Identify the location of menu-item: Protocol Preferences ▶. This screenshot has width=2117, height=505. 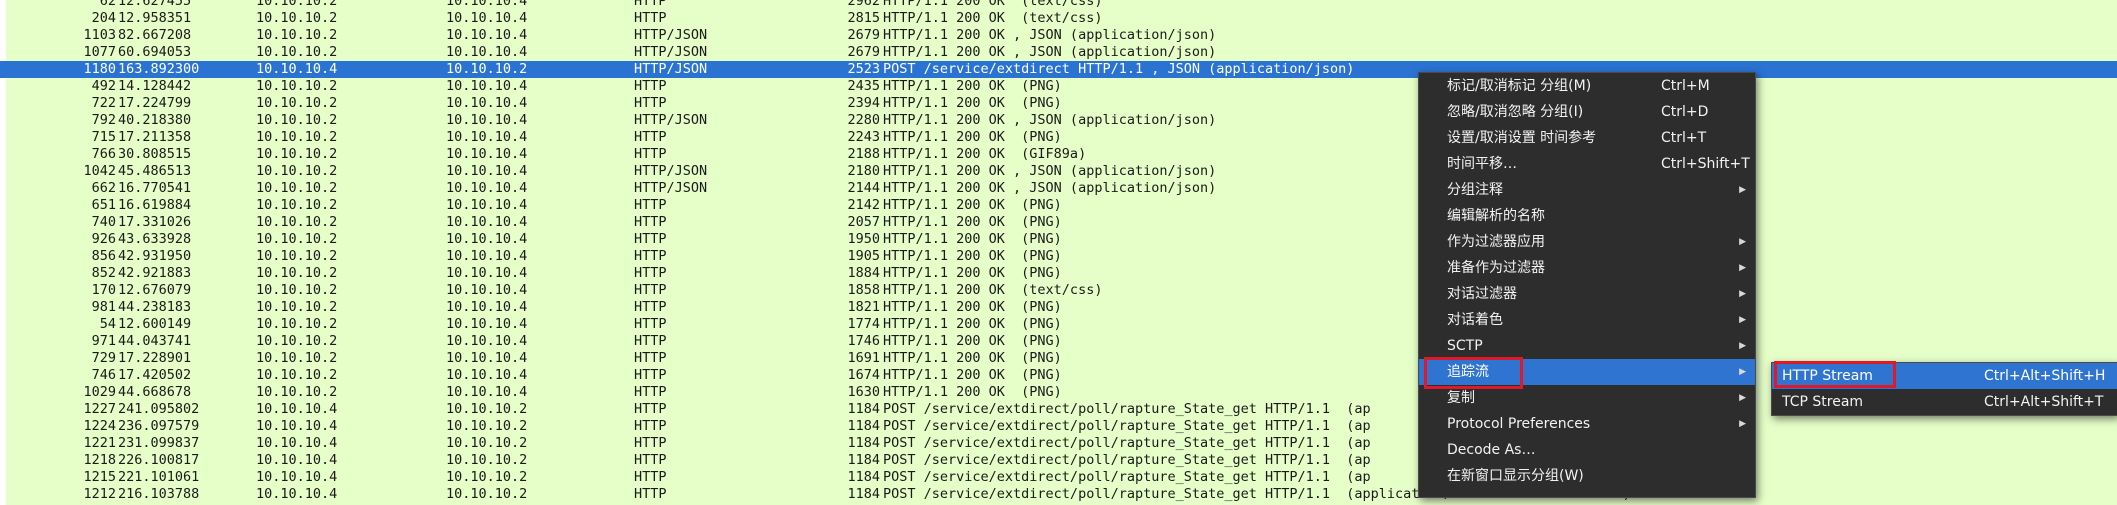
(1587, 424).